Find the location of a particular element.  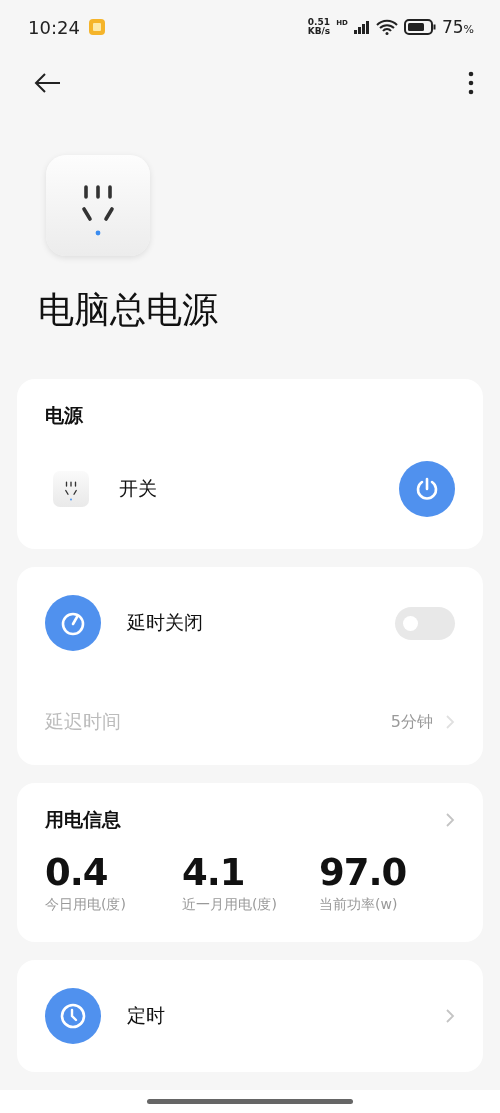

network-speed: 0.51 is located at coordinates (319, 23).